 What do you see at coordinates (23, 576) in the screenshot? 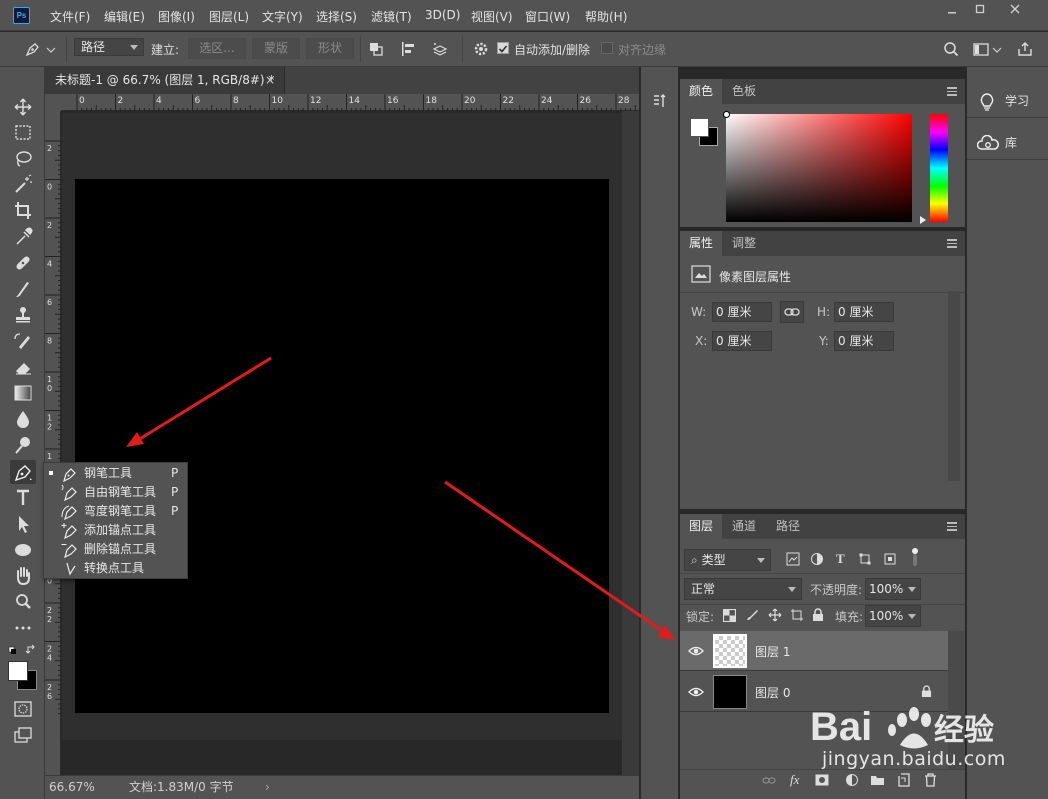
I see `hand-tool-icon` at bounding box center [23, 576].